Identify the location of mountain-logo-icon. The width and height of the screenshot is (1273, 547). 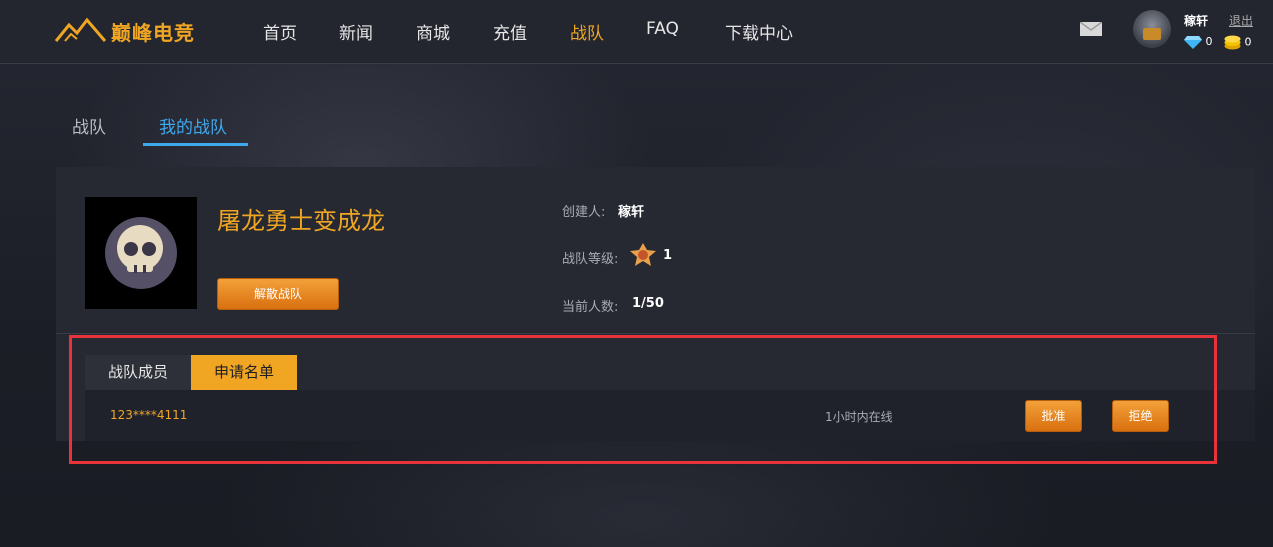
(81, 29).